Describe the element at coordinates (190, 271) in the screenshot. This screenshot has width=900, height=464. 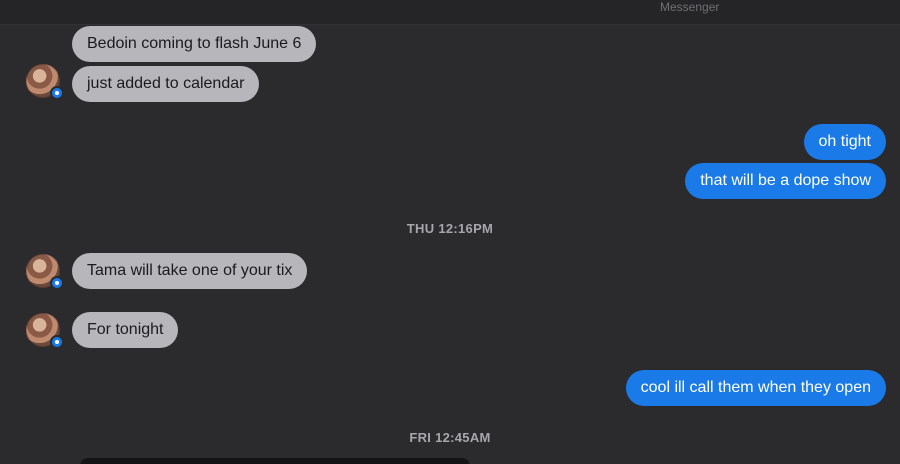
I see `incoming-message: Tama will take one of your tix` at that location.